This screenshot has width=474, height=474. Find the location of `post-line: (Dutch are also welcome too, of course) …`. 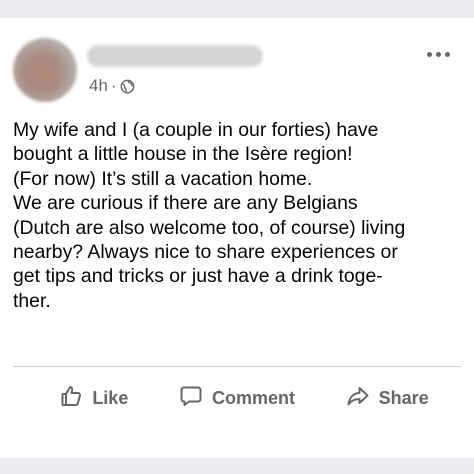

post-line: (Dutch are also welcome too, of course) … is located at coordinates (209, 227).